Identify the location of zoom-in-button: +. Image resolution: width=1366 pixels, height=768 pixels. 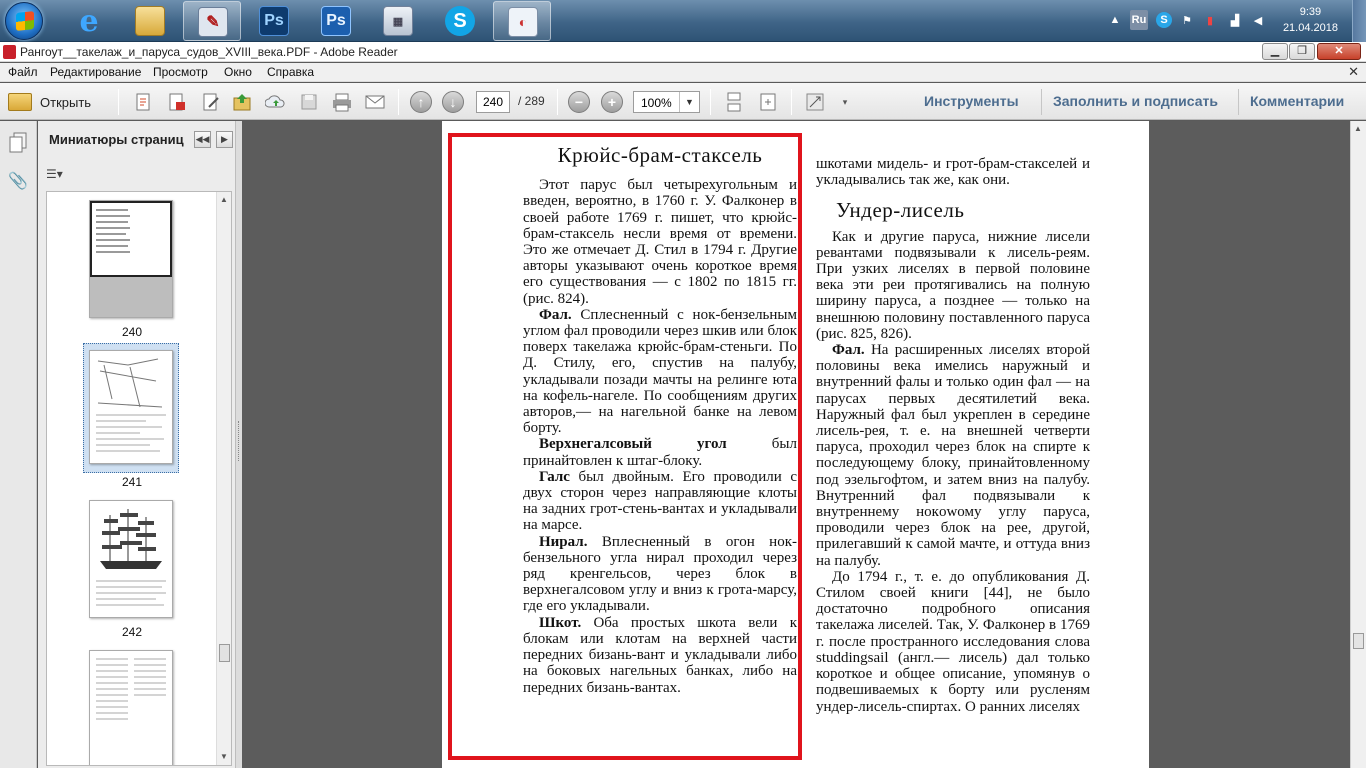
(612, 102).